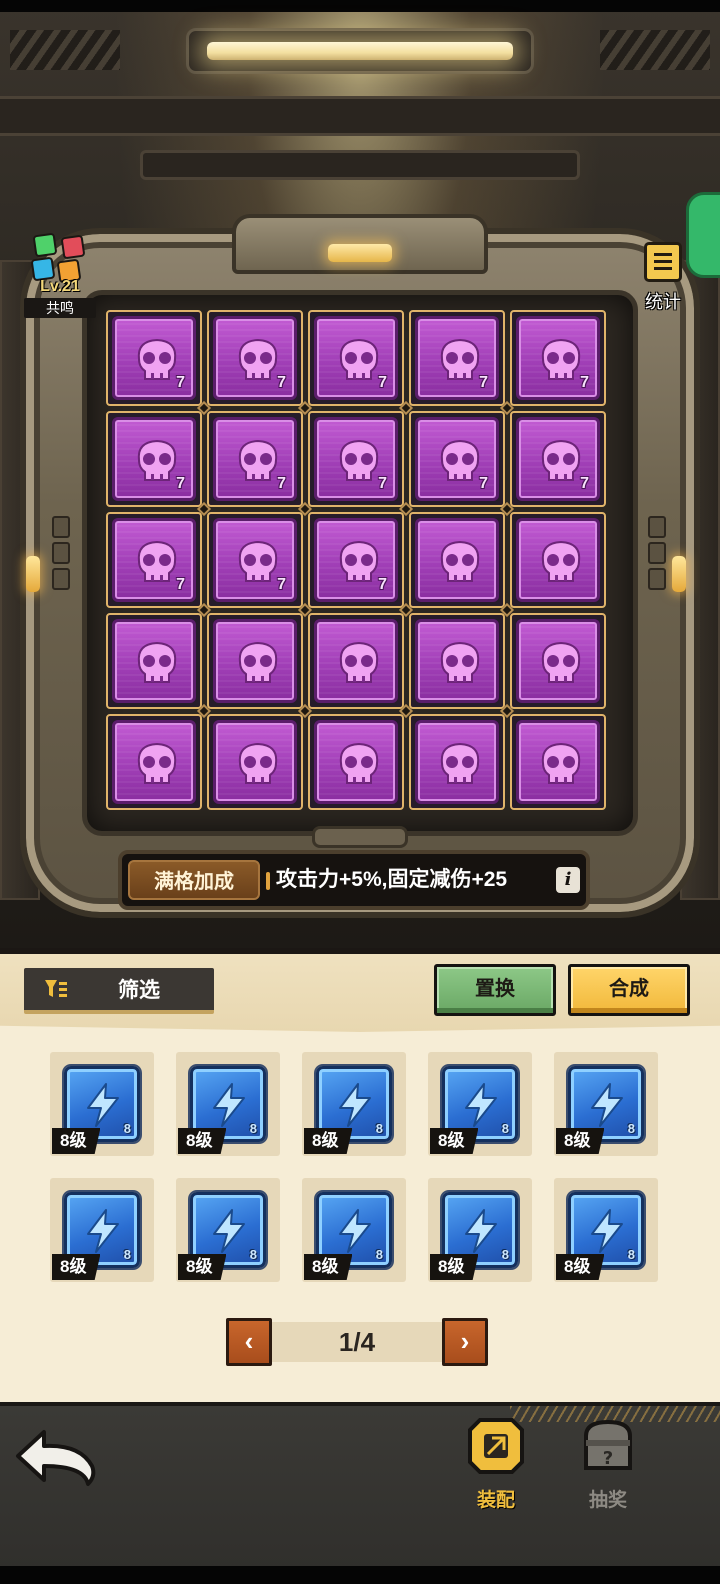  I want to click on swap-button: 置换, so click(495, 990).